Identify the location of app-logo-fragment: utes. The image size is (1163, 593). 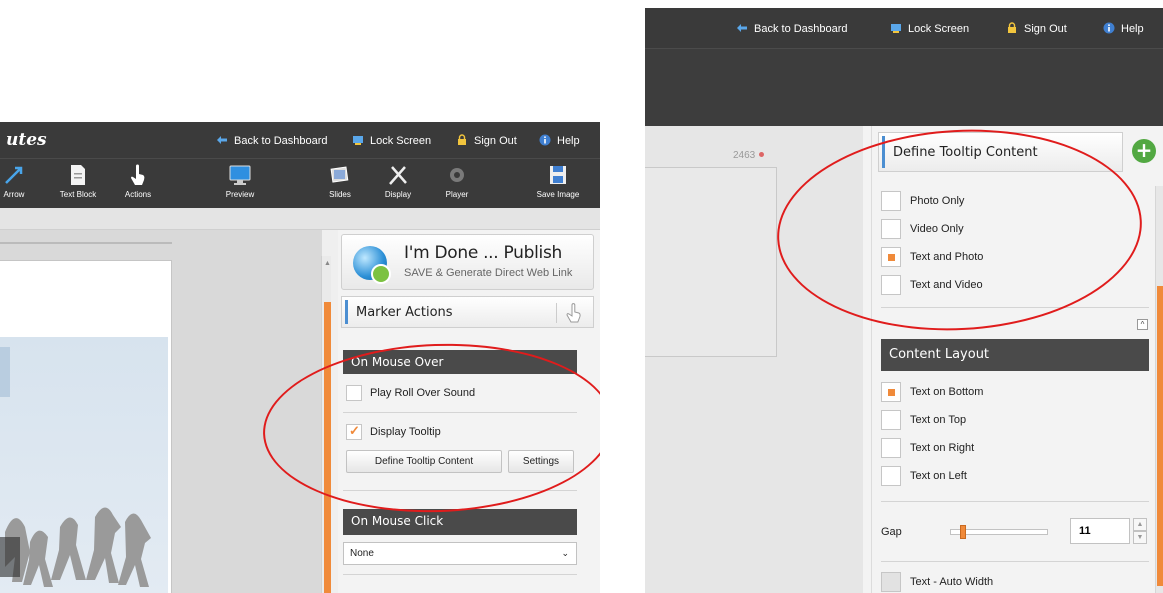
(26, 140).